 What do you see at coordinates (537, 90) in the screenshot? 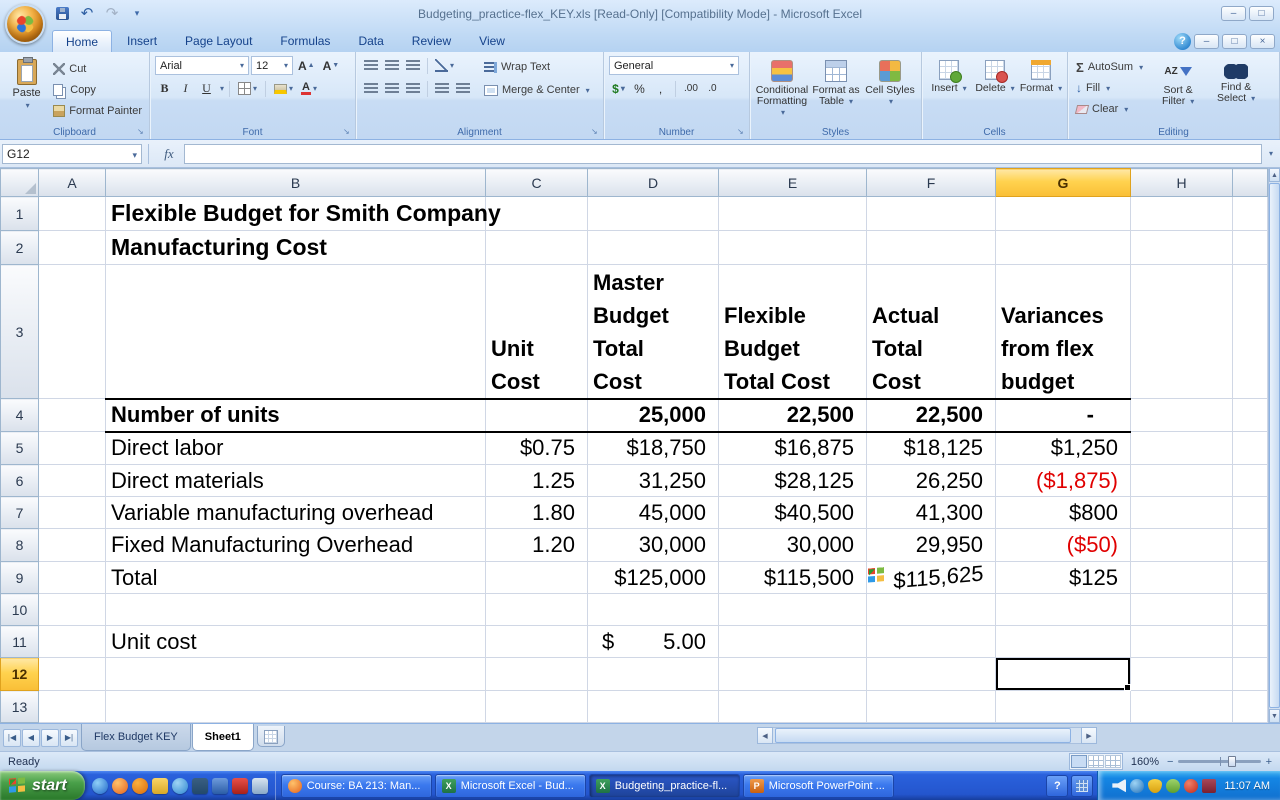
I see `merge-center-button: Merge & Center` at bounding box center [537, 90].